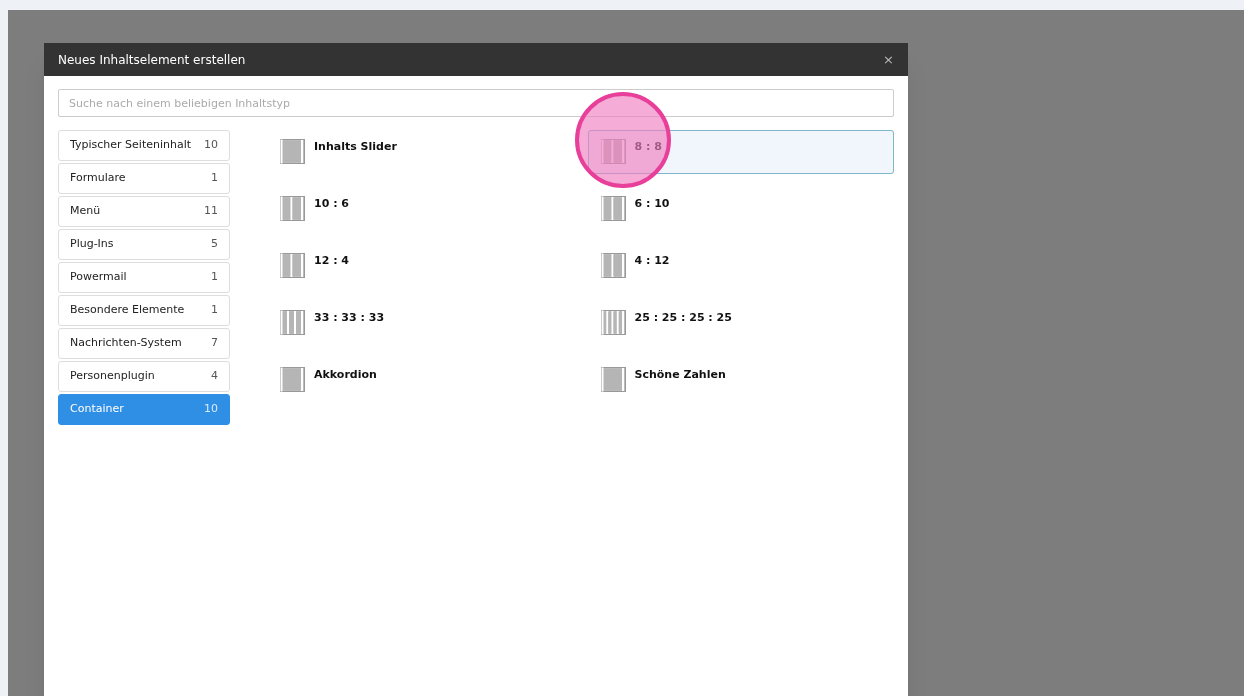  Describe the element at coordinates (420, 266) in the screenshot. I see `content-element-option: 12 : 4` at that location.